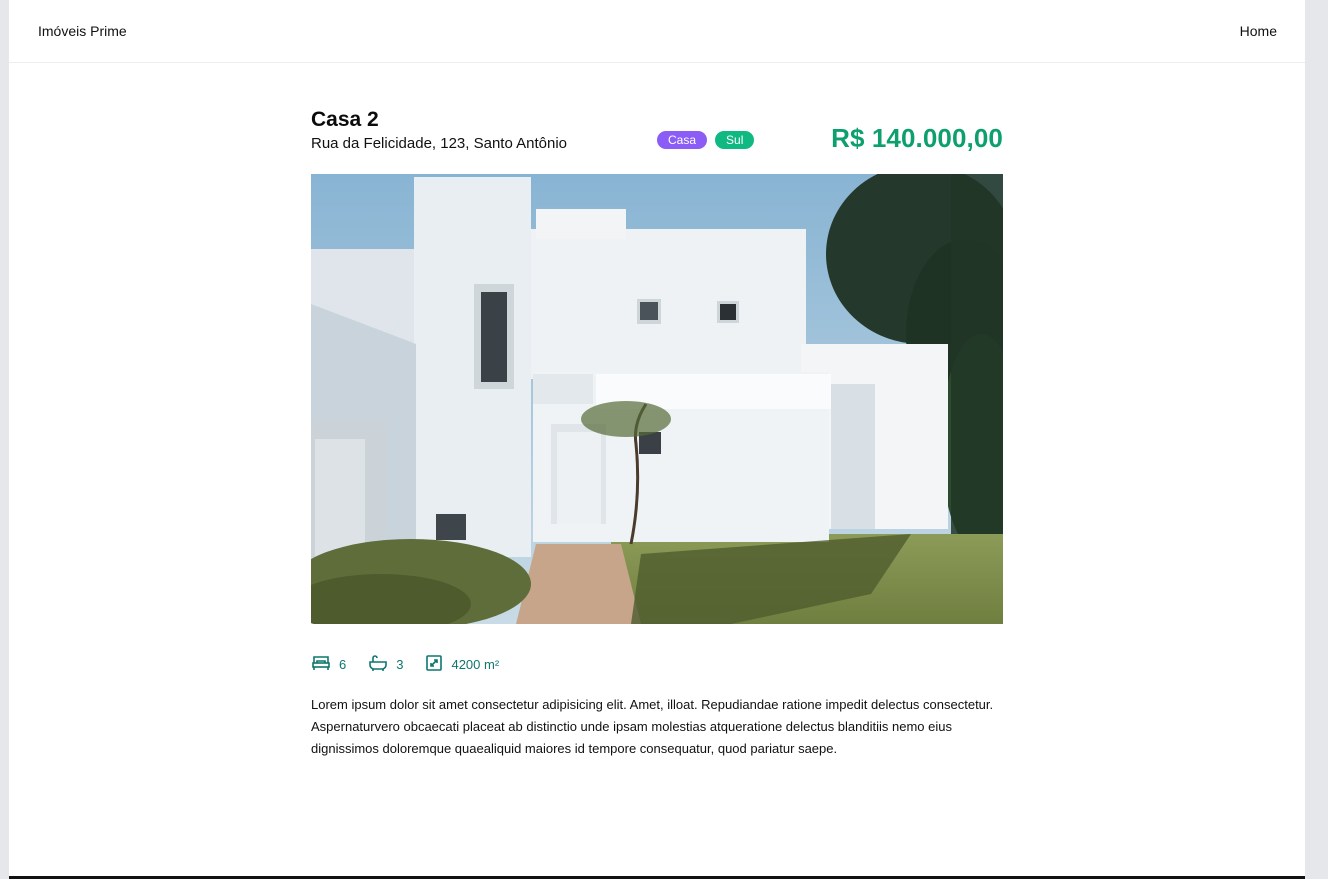 The width and height of the screenshot is (1328, 879). What do you see at coordinates (325, 664) in the screenshot?
I see `bed-icon` at bounding box center [325, 664].